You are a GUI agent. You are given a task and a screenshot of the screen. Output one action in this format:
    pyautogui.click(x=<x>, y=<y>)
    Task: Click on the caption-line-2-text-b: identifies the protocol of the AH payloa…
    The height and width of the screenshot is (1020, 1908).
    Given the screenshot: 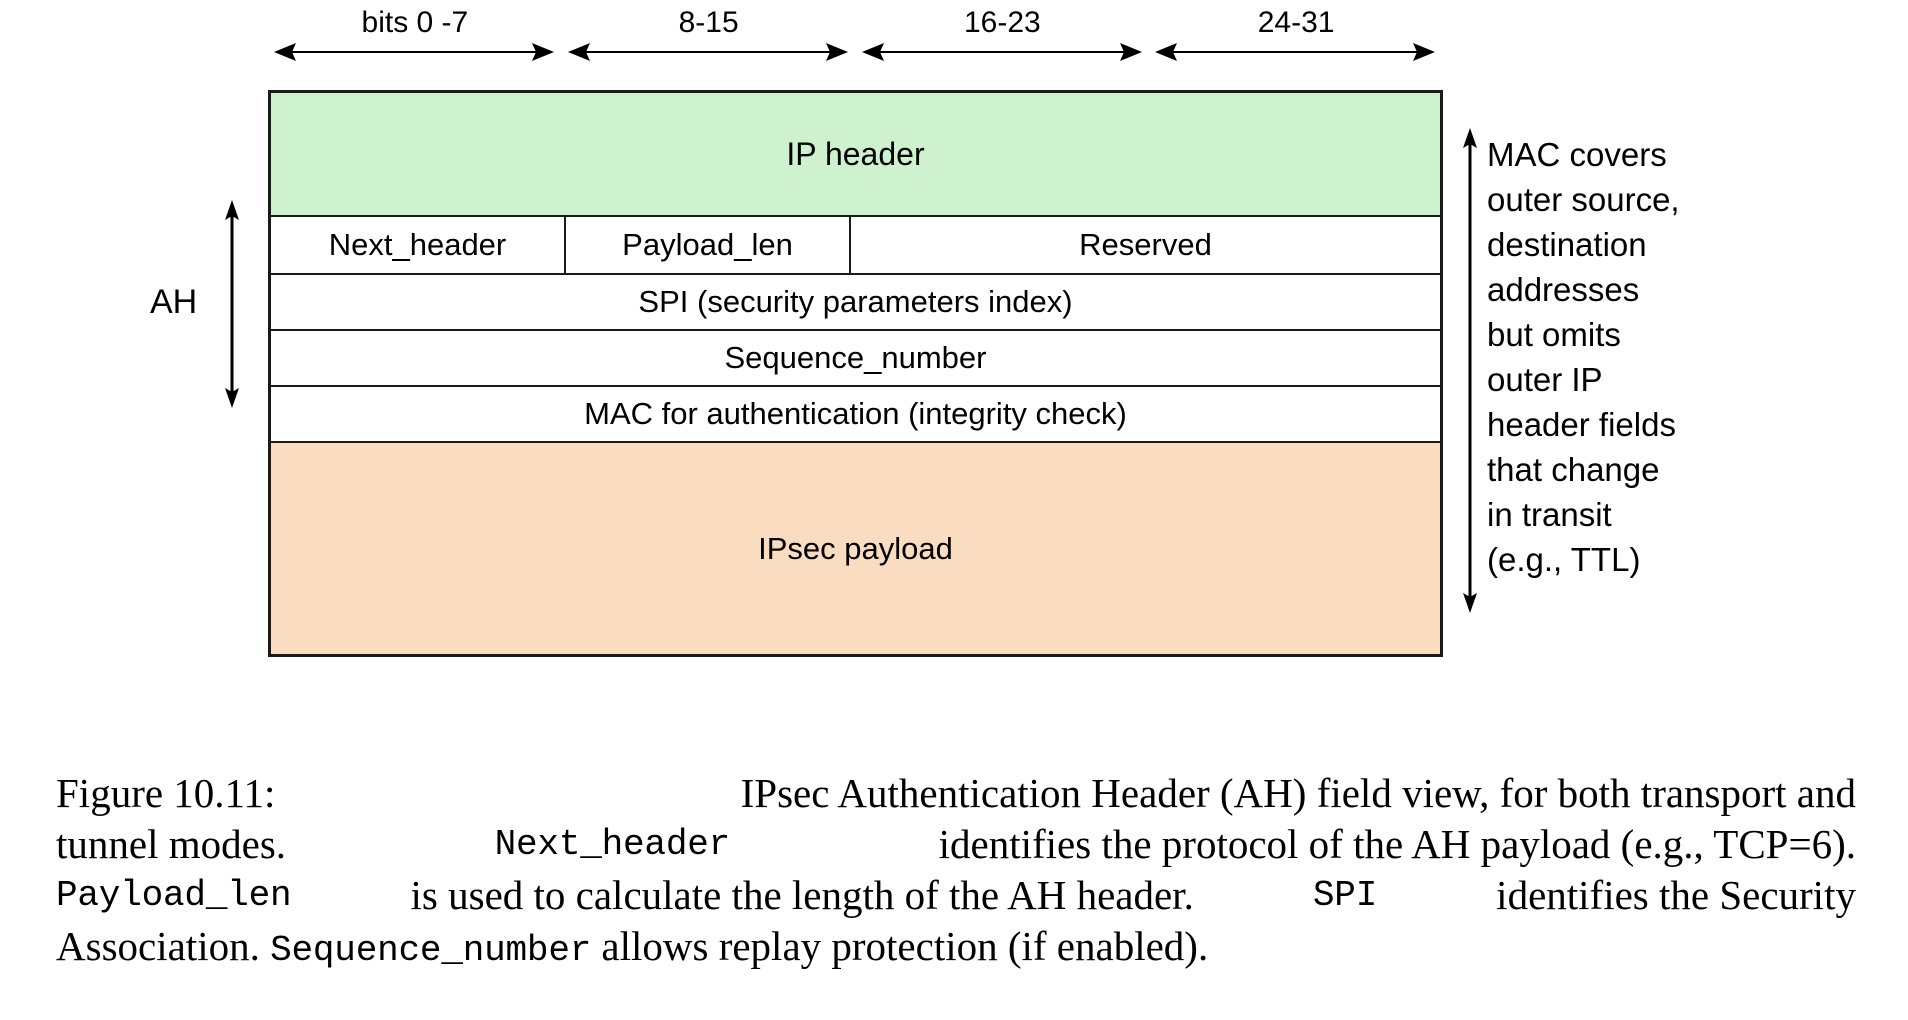 What is the action you would take?
    pyautogui.click(x=1397, y=844)
    